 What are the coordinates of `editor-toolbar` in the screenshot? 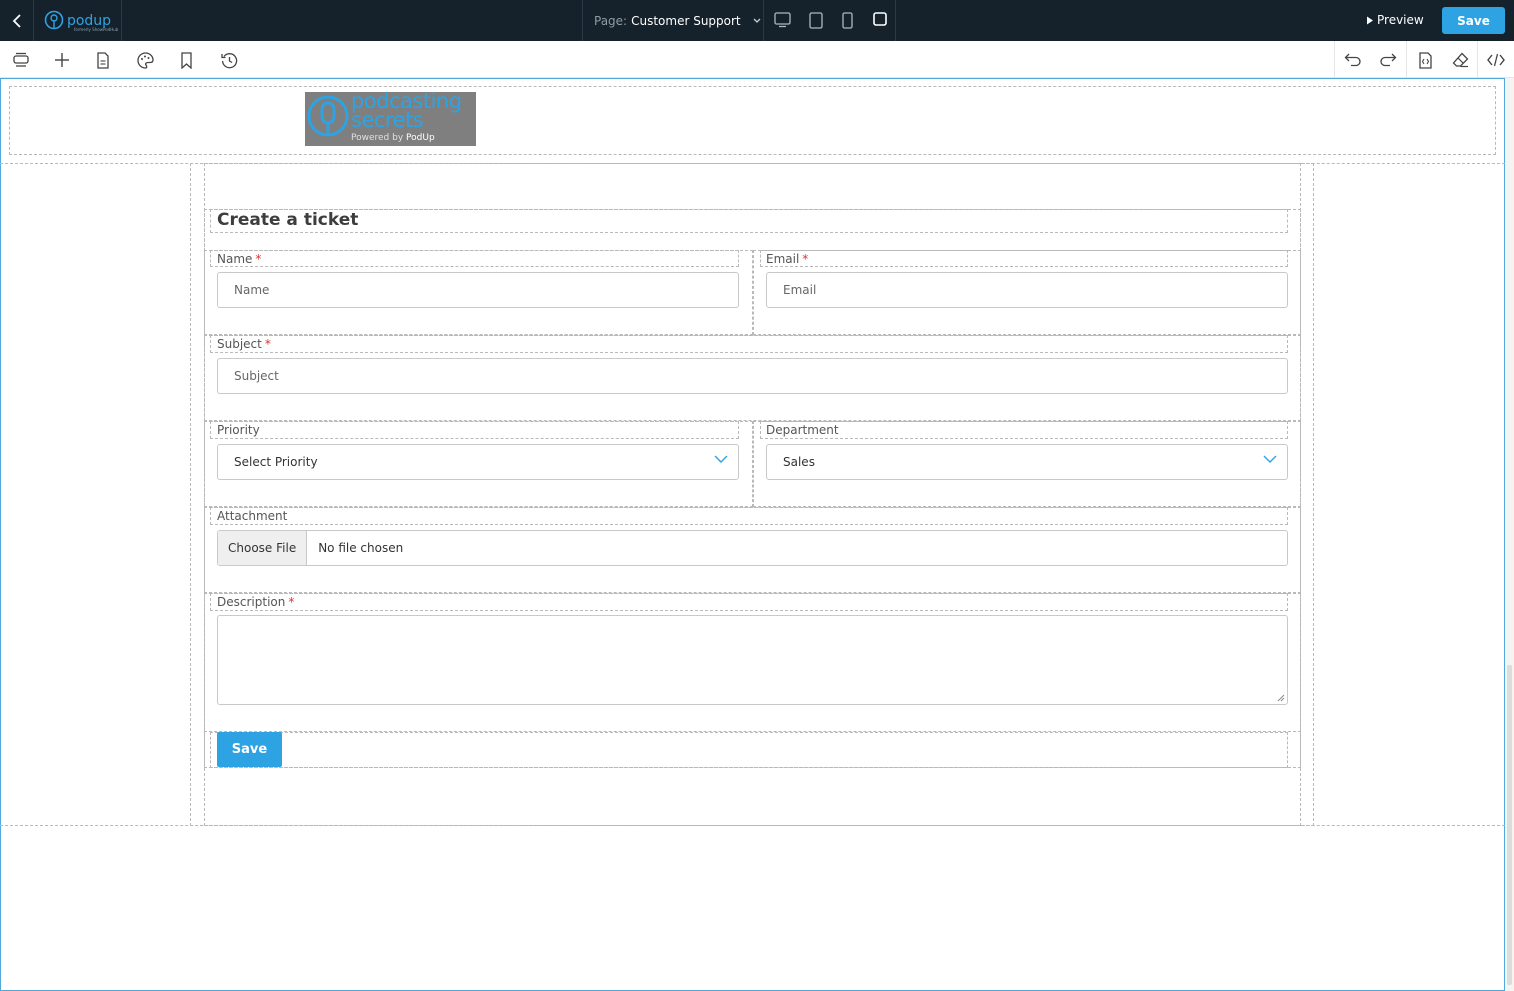 It's located at (757, 59).